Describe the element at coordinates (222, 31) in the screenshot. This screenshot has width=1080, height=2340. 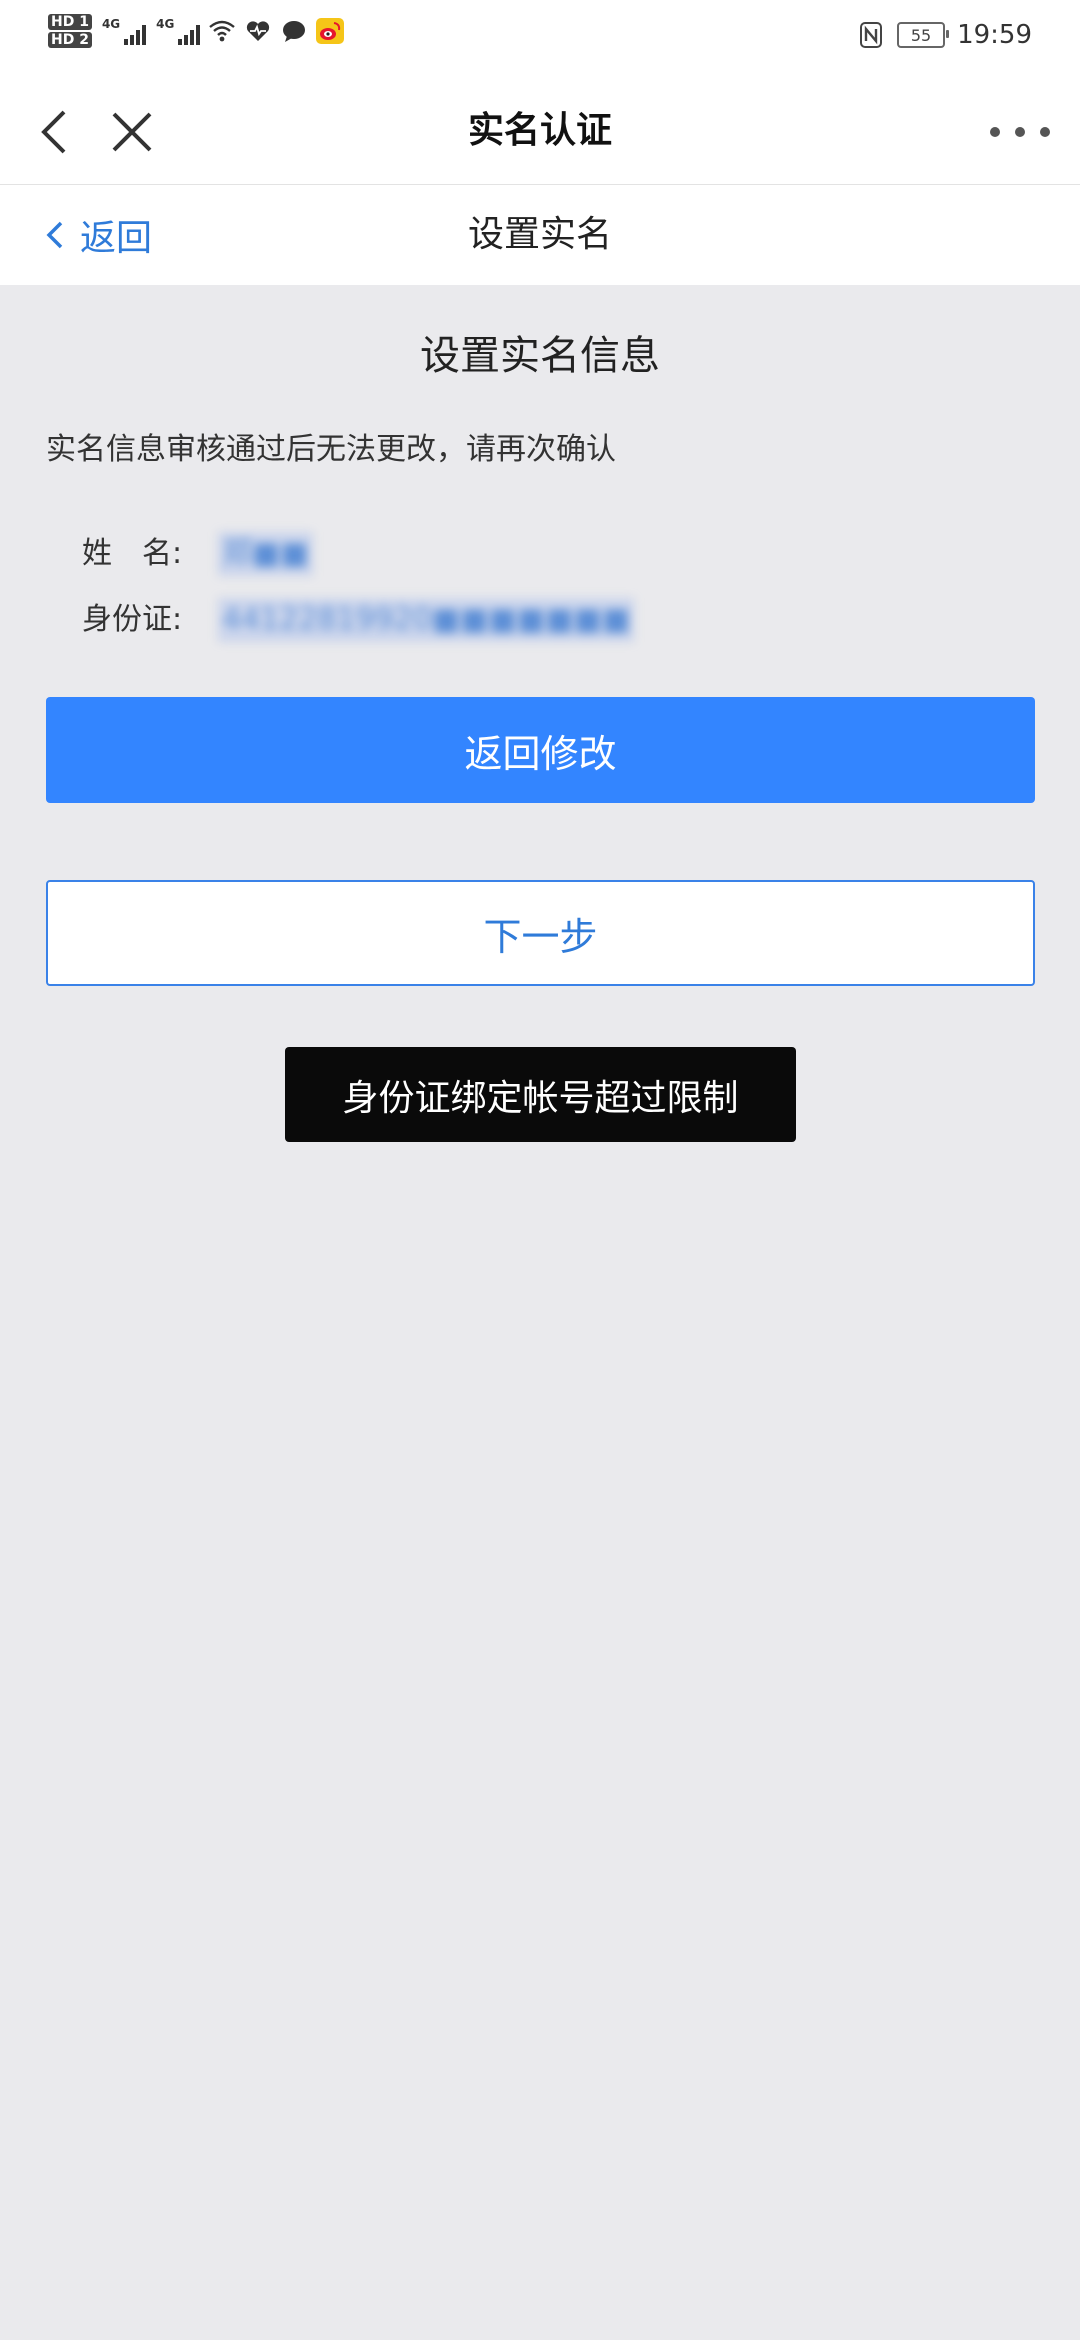
I see `wifi-icon` at that location.